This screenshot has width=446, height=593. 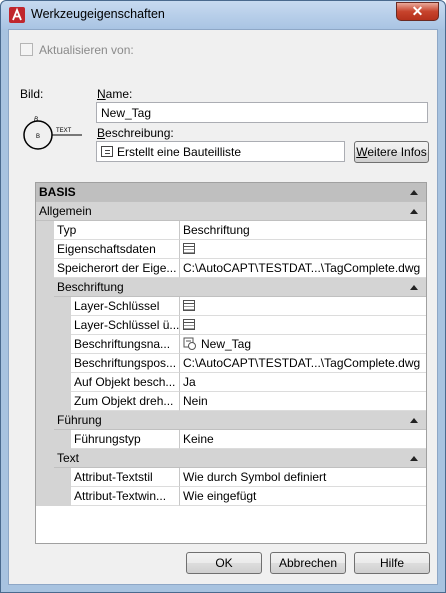 What do you see at coordinates (303, 401) in the screenshot?
I see `property-value: Nein` at bounding box center [303, 401].